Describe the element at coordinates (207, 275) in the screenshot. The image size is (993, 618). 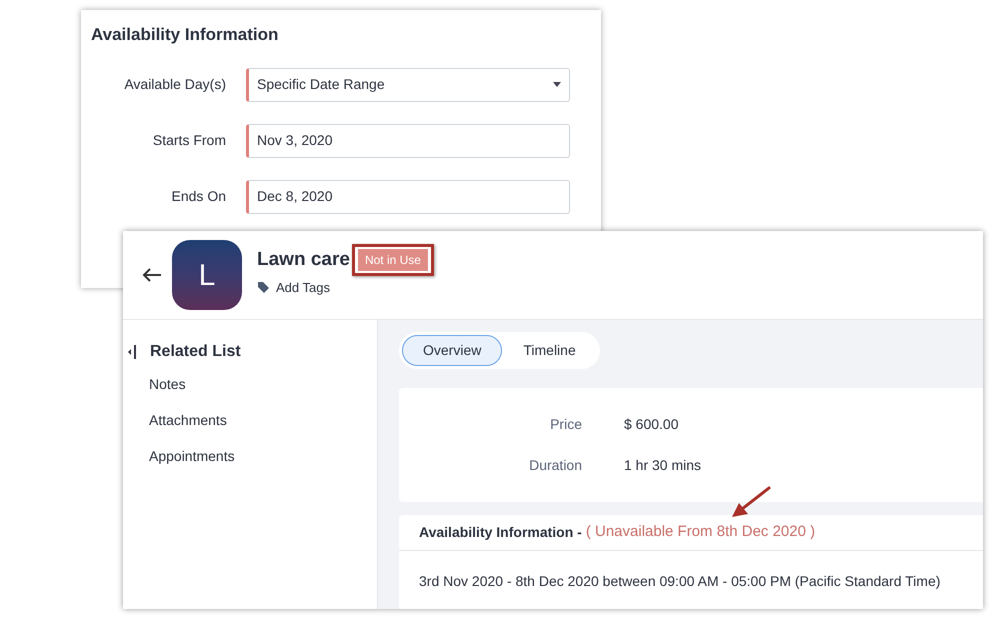
I see `avatar: L` at that location.